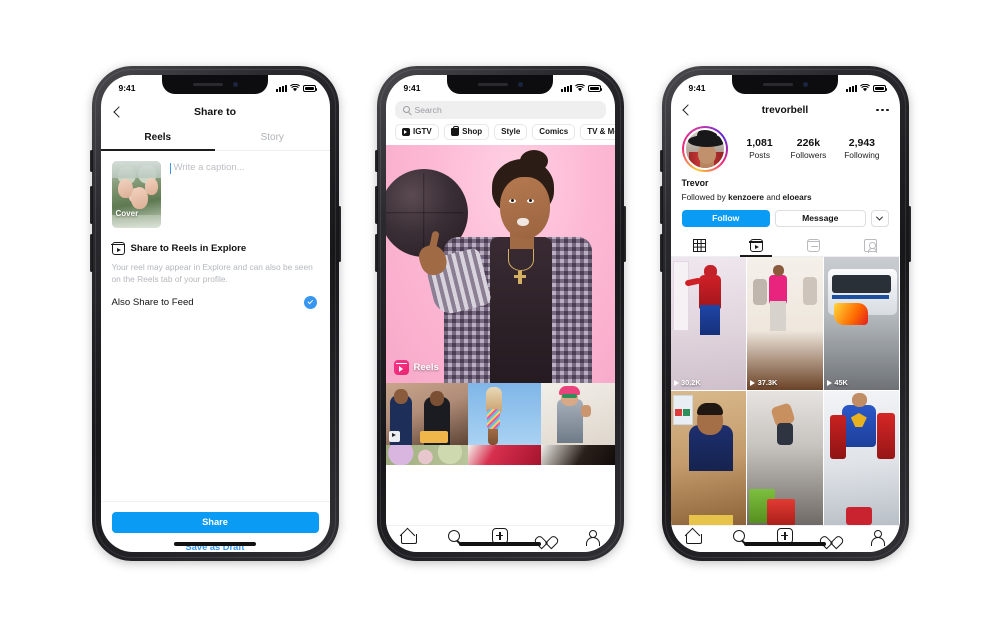  What do you see at coordinates (426, 367) in the screenshot?
I see `reels-badge-label: Reels` at bounding box center [426, 367].